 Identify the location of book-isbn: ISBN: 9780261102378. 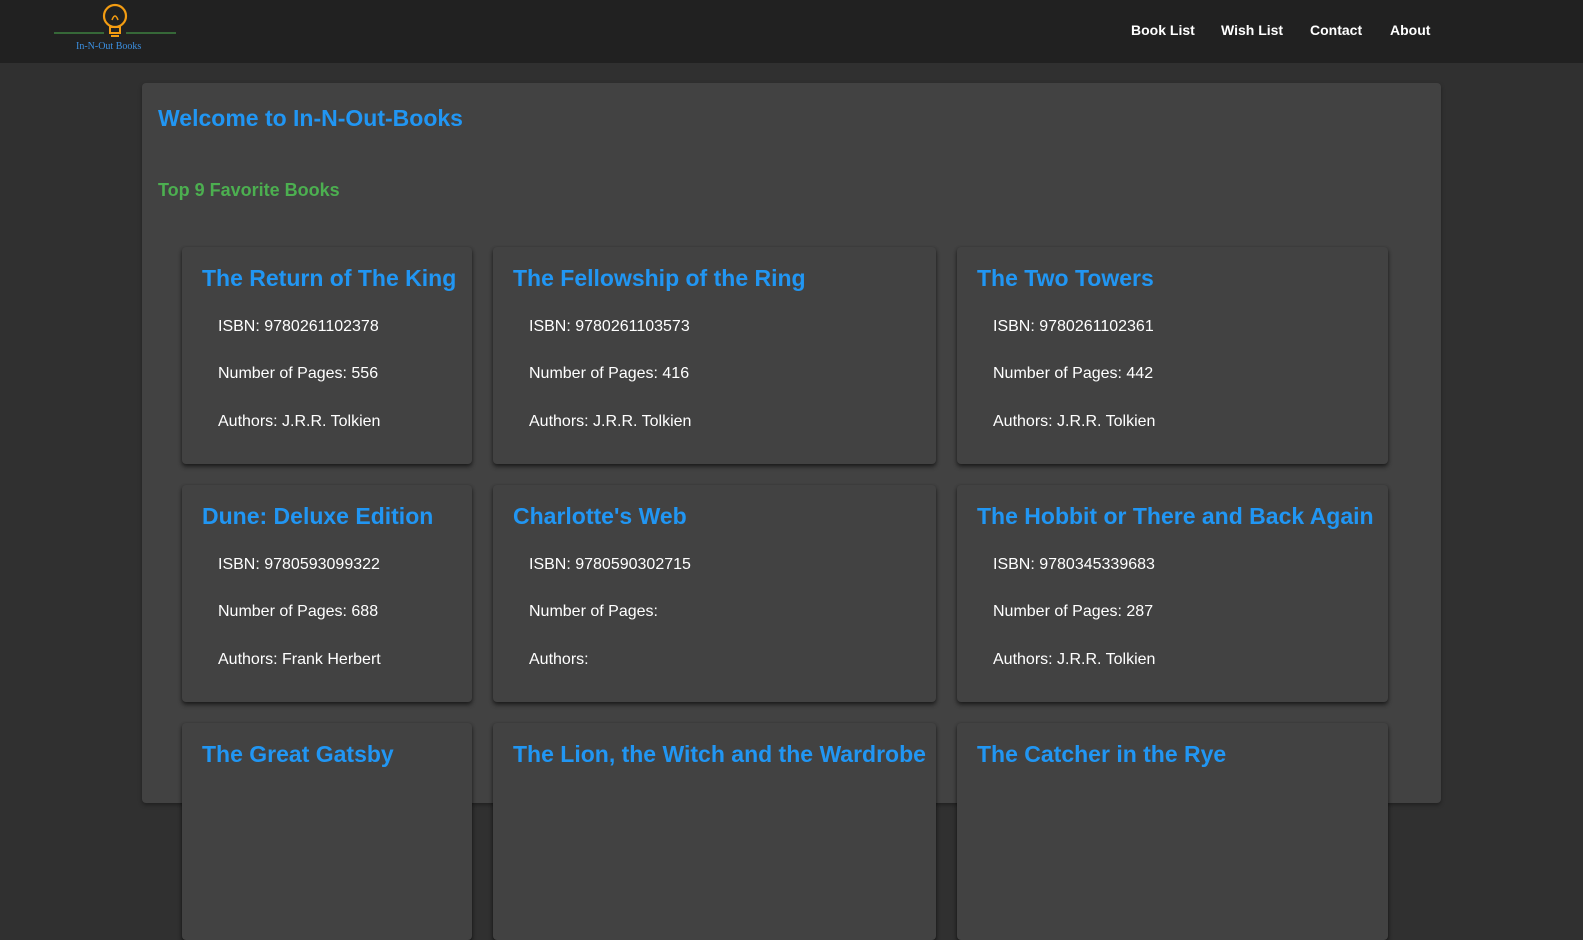
(298, 327).